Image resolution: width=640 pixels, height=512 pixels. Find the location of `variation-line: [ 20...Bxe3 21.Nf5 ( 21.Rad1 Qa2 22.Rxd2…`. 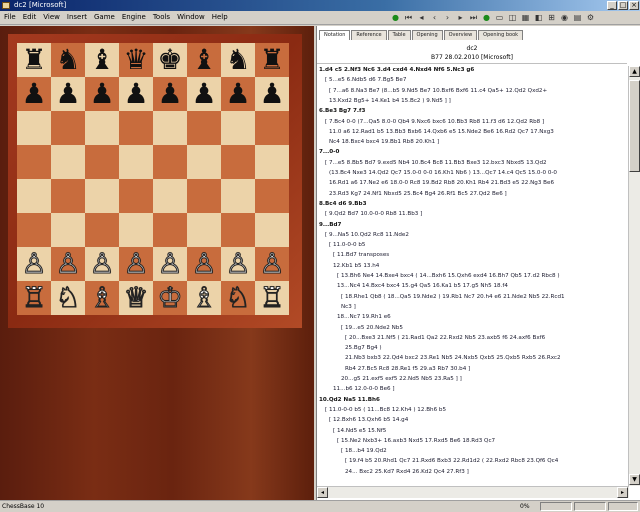

variation-line: [ 20...Bxe3 21.Nf5 ( 21.Rad1 Qa2 22.Rxd2… is located at coordinates (445, 338).